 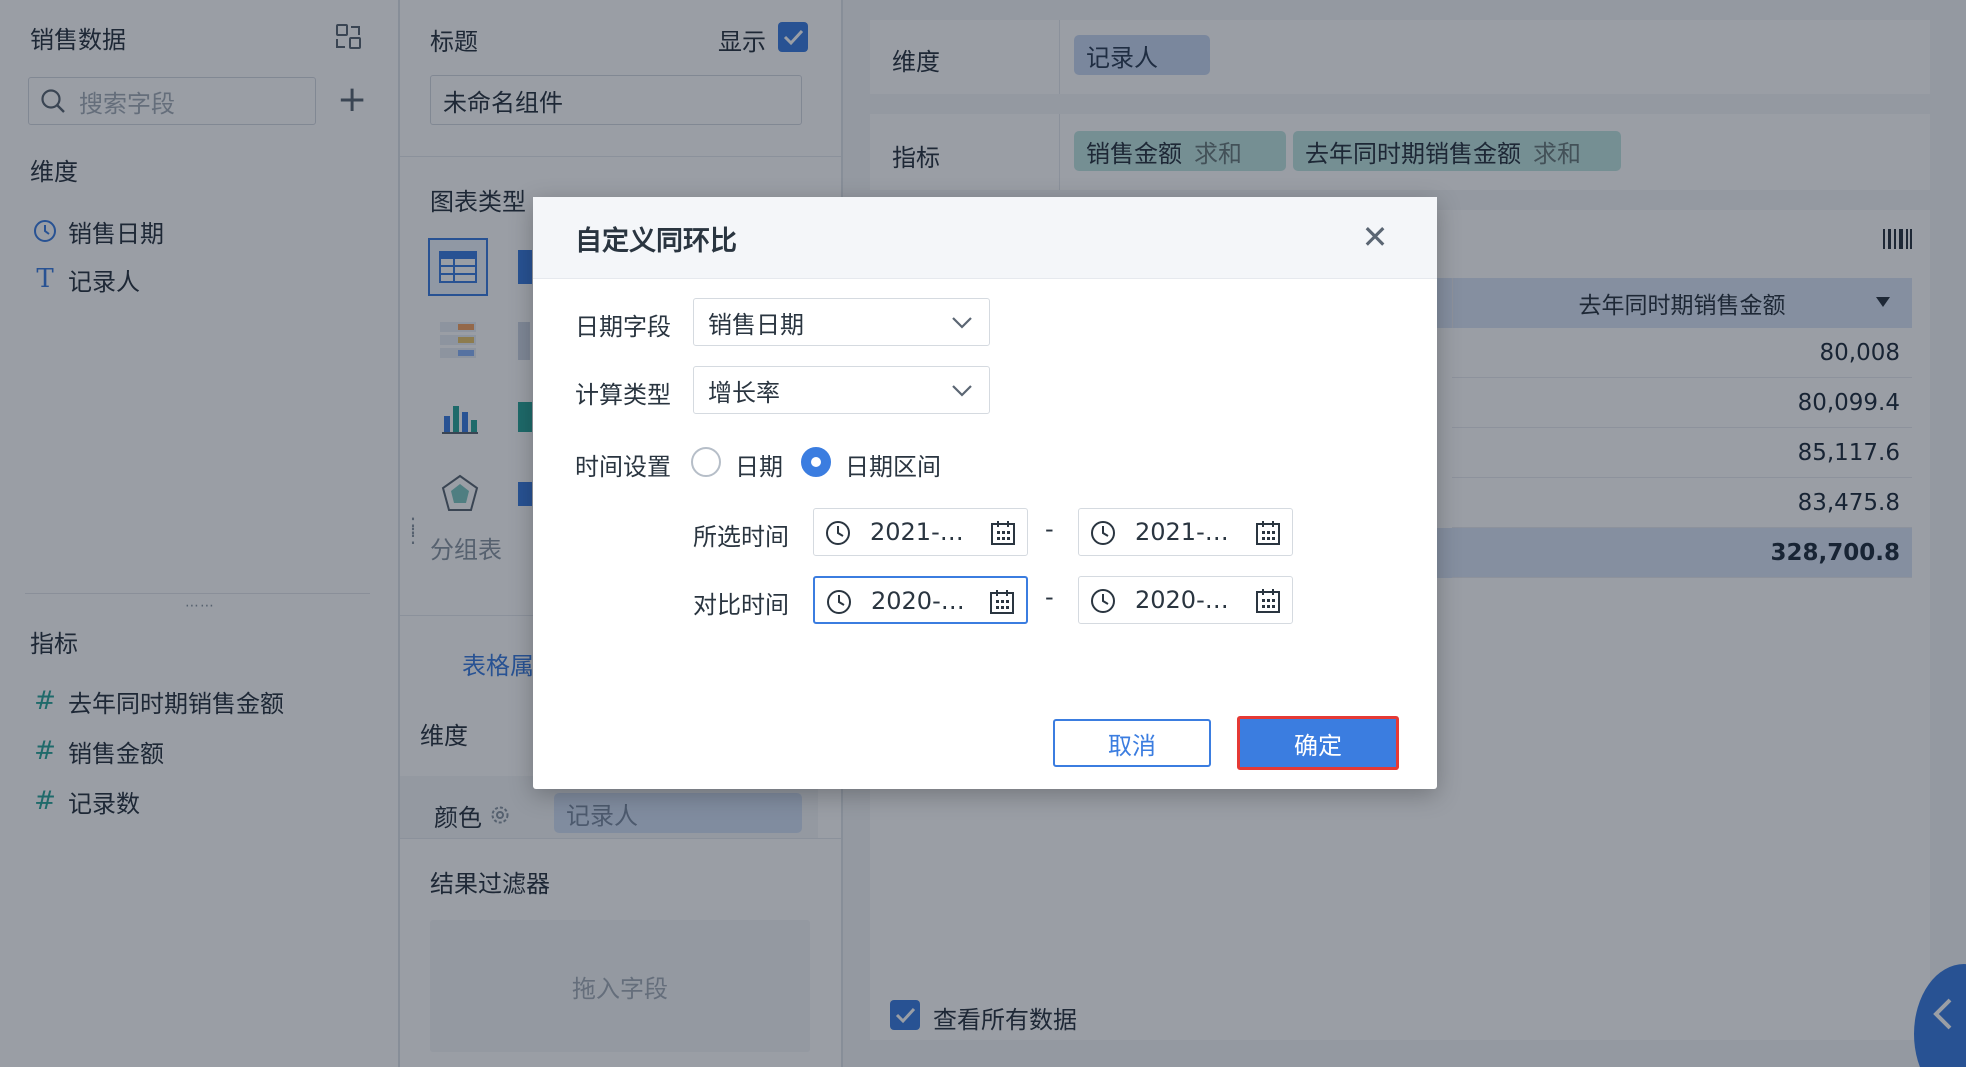 What do you see at coordinates (744, 392) in the screenshot?
I see `calc-type-value: 增长率` at bounding box center [744, 392].